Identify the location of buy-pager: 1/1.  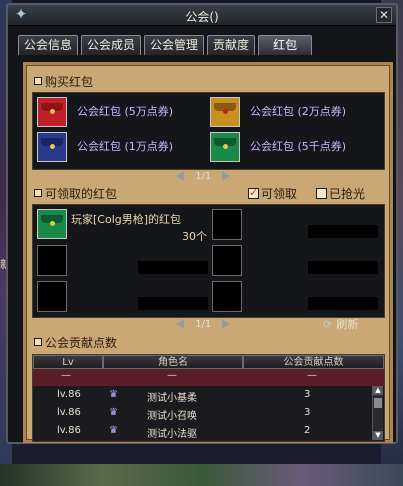
(203, 176).